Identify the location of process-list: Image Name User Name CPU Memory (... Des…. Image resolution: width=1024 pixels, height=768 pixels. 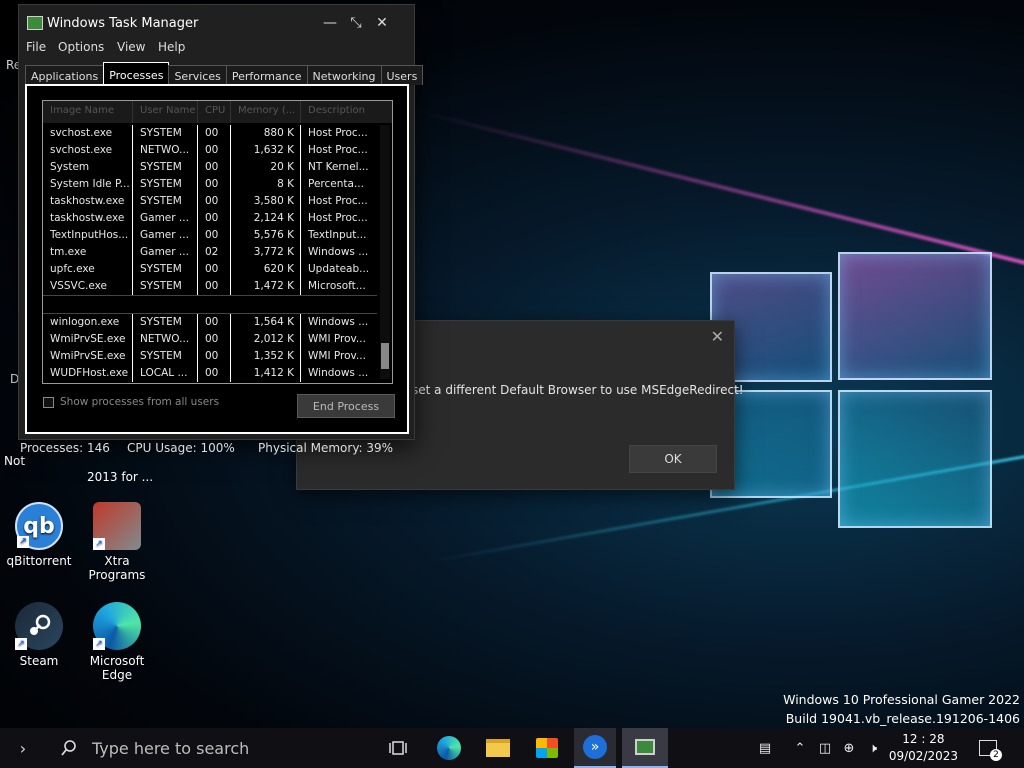
(217, 242).